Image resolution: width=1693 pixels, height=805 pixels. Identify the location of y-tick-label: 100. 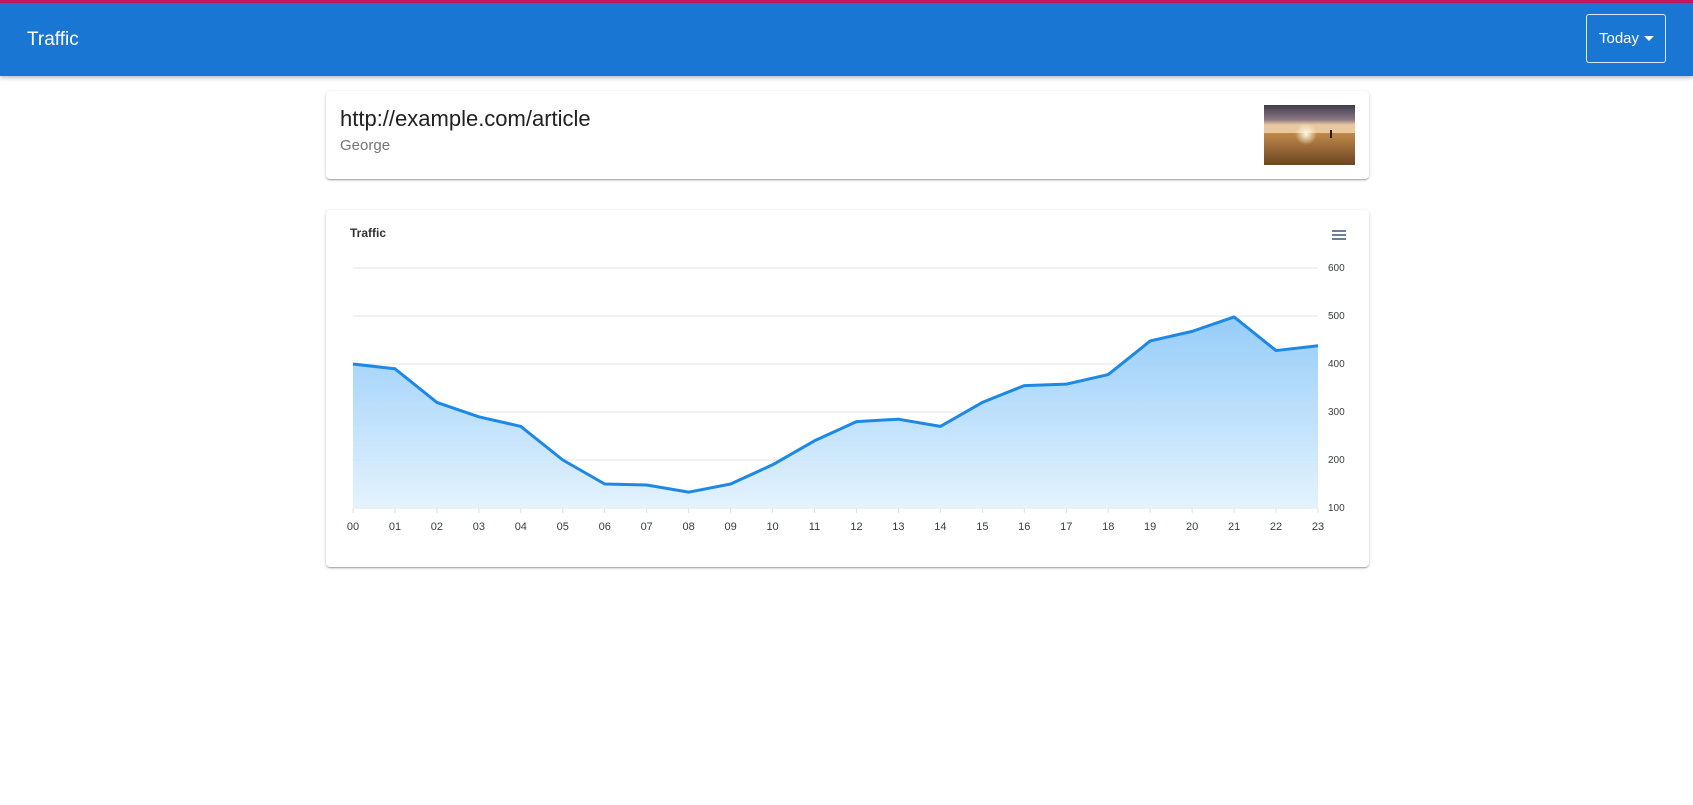
(1336, 508).